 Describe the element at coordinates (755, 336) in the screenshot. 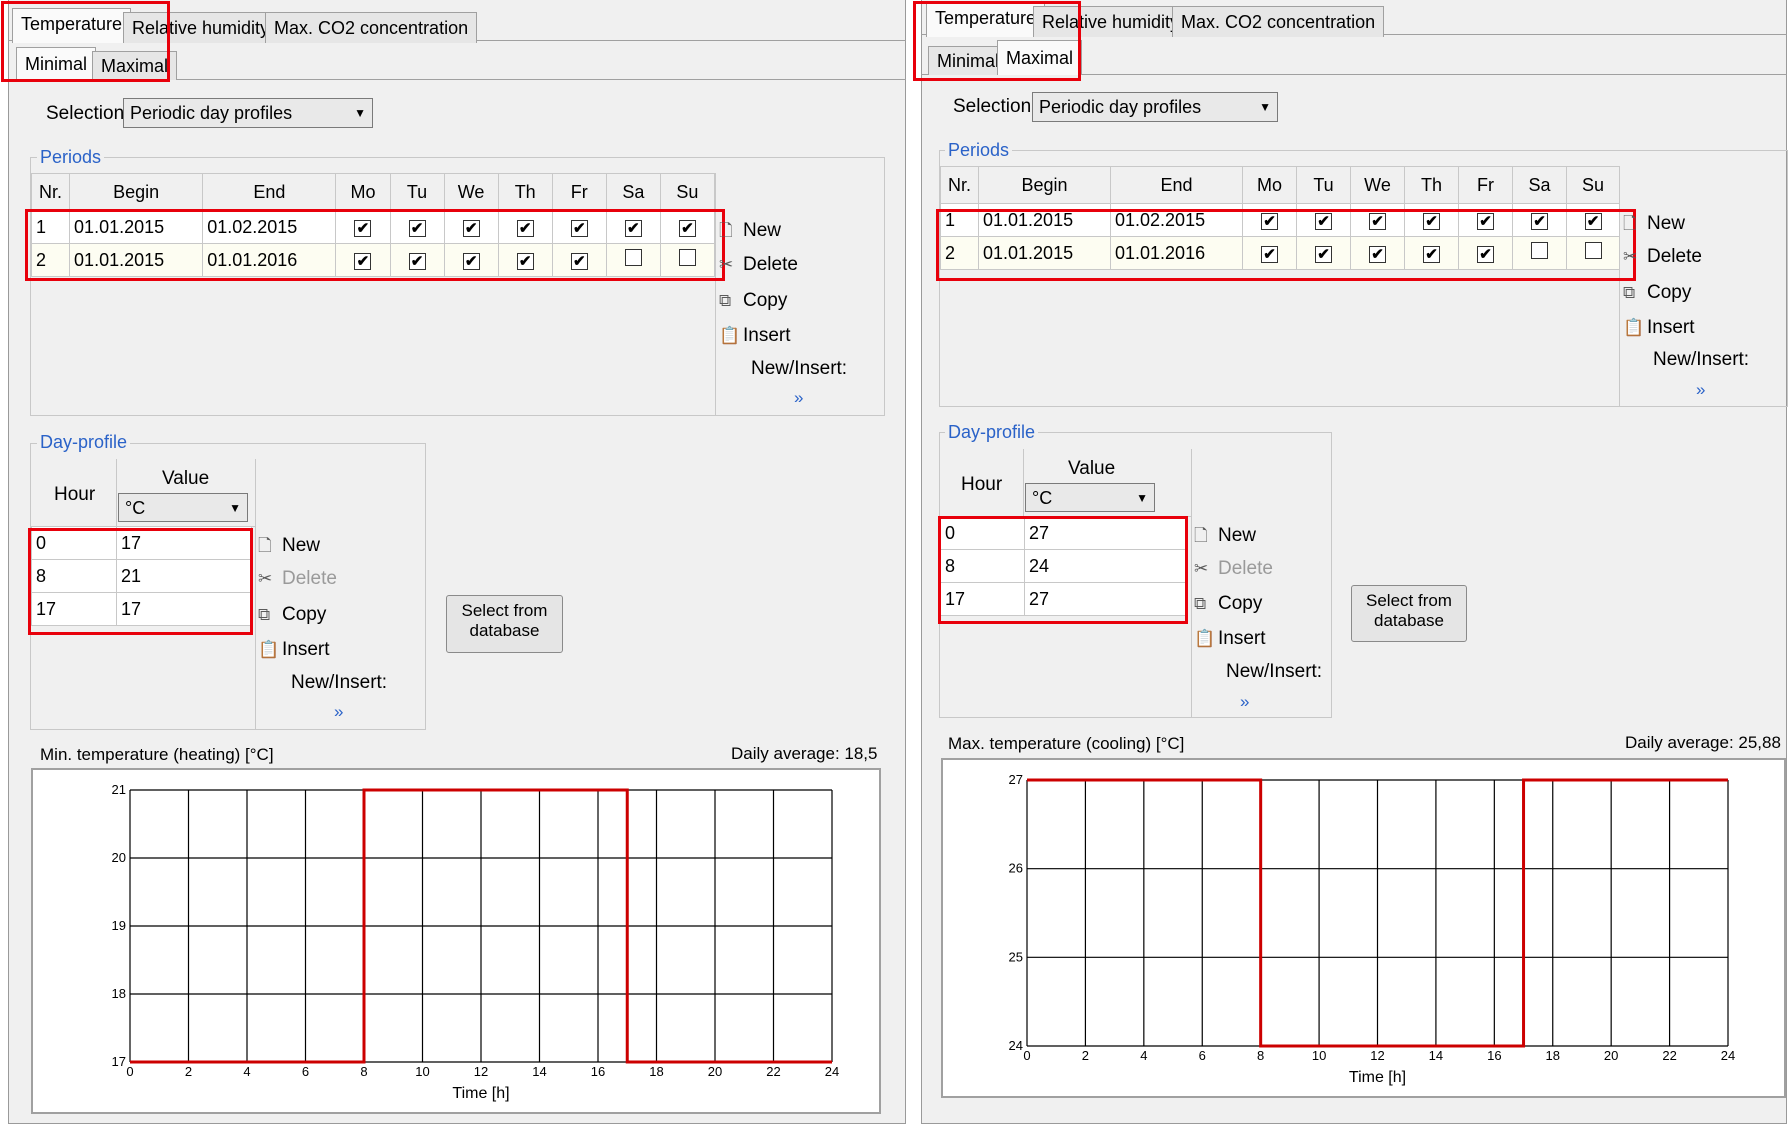

I see `period-insert-button: 📋 Insert` at that location.